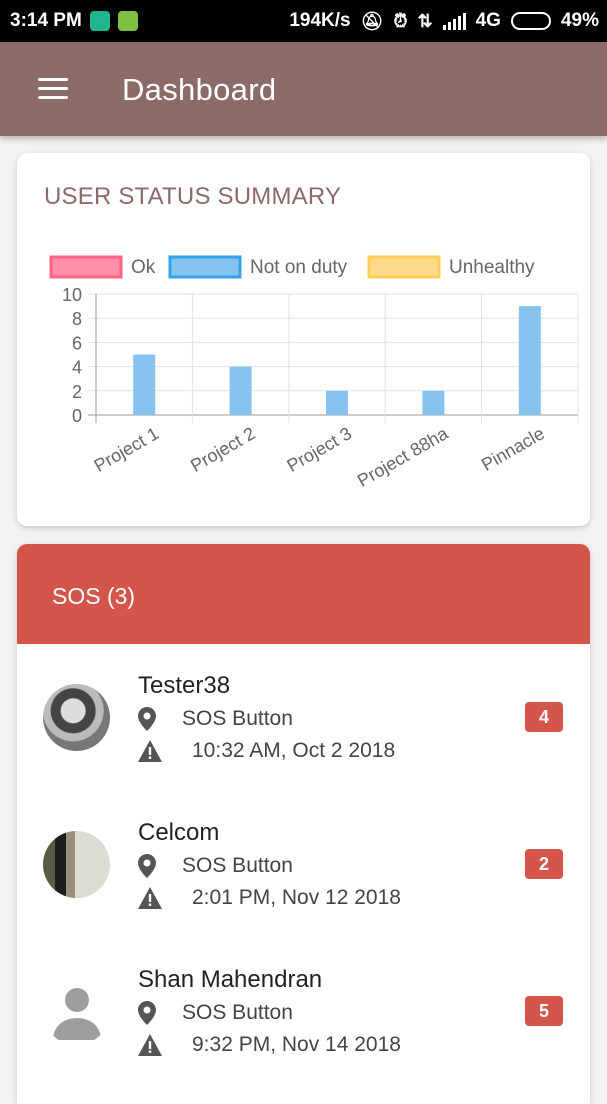  What do you see at coordinates (127, 449) in the screenshot?
I see `x-tick-label: Project 1` at bounding box center [127, 449].